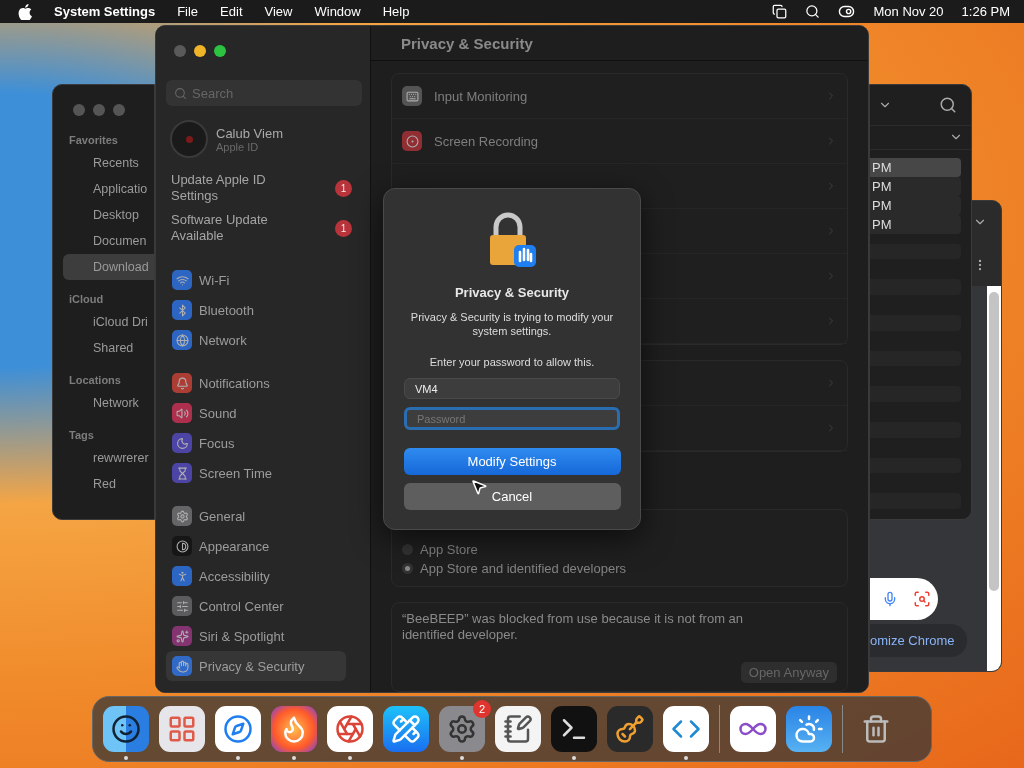 This screenshot has height=768, width=1024. Describe the element at coordinates (294, 729) in the screenshot. I see `flame-icon` at that location.